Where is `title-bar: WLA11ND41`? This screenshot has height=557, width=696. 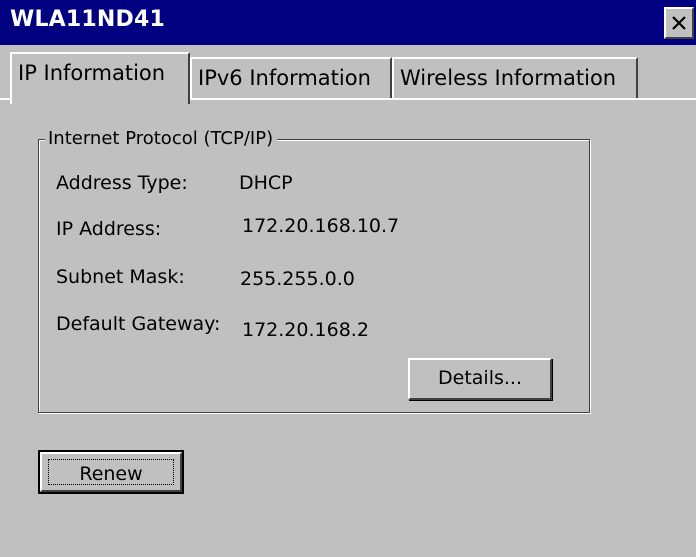 title-bar: WLA11ND41 is located at coordinates (348, 22).